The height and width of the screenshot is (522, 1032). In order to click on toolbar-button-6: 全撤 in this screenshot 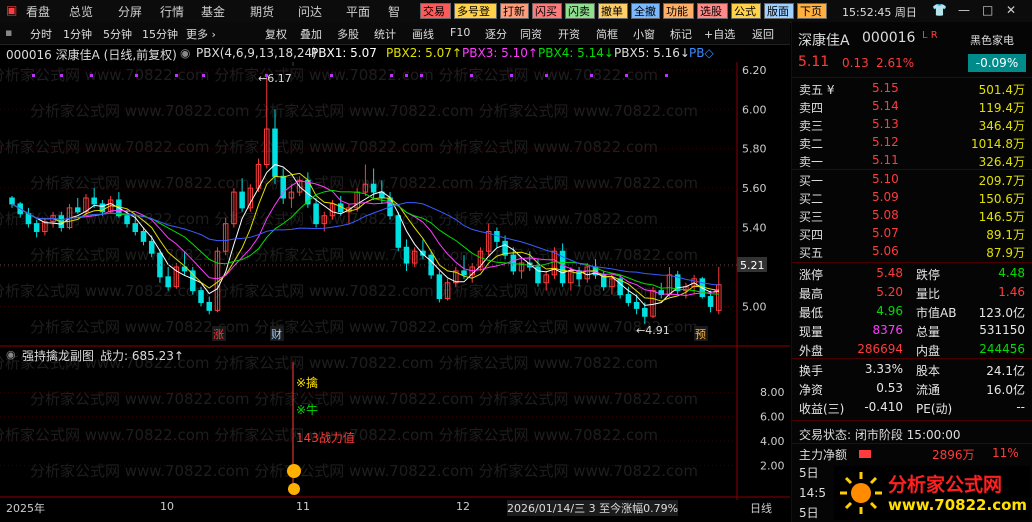, I will do `click(645, 11)`.